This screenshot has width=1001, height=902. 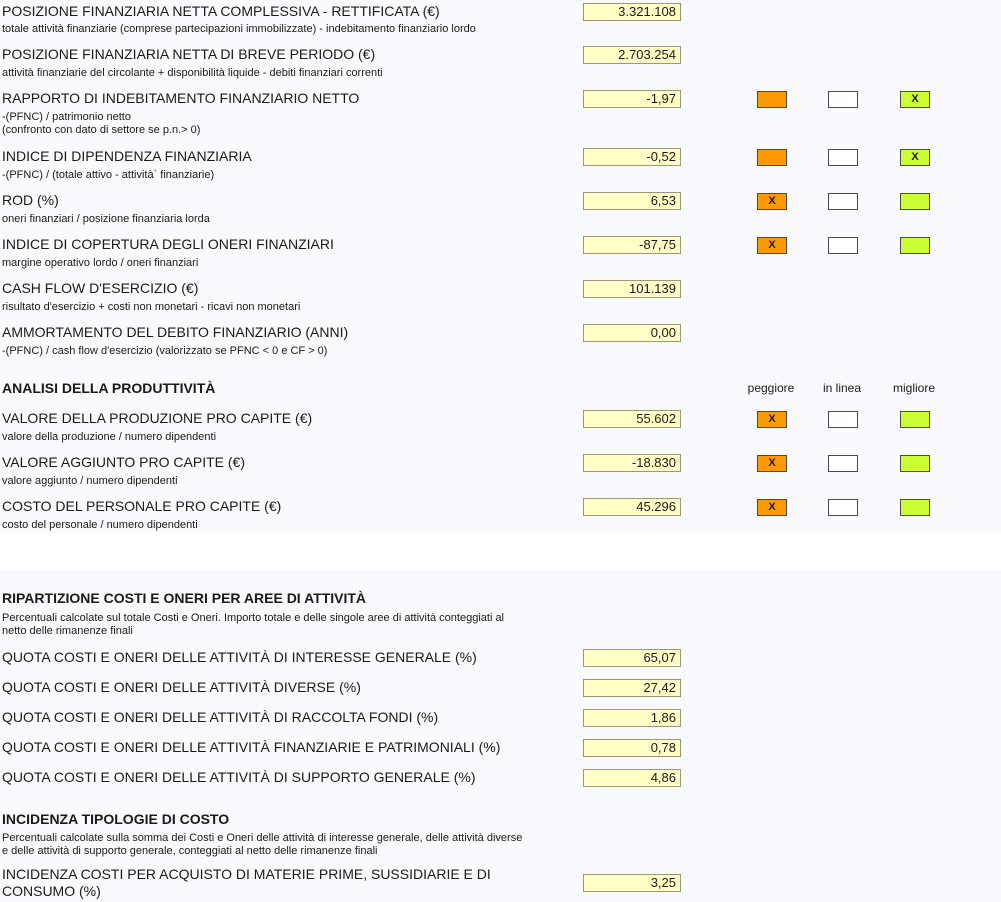 I want to click on row-desc: costo del personale / numero dipendenti, so click(x=100, y=525).